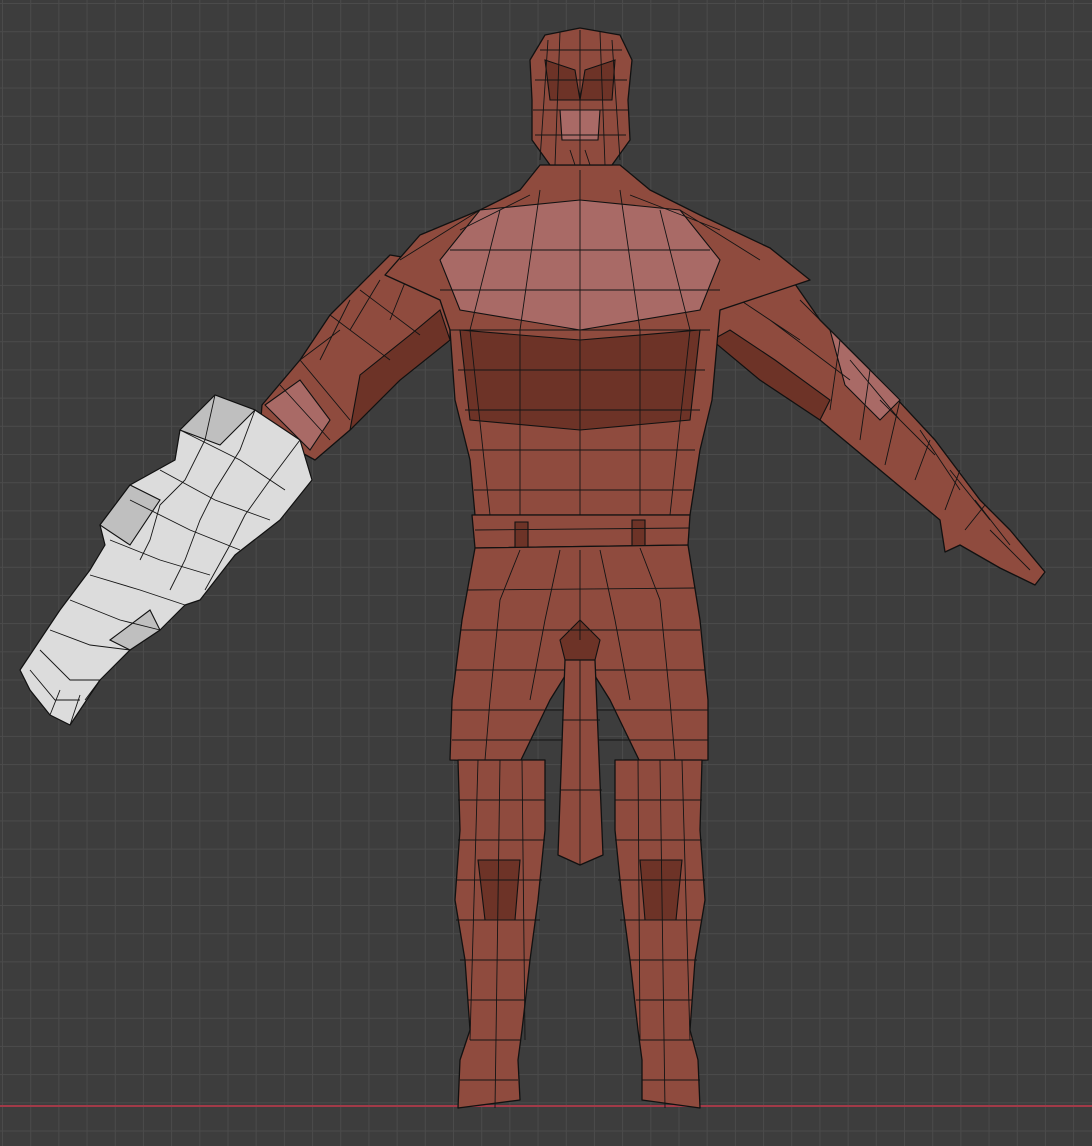 The height and width of the screenshot is (1146, 1092). I want to click on leg-left-mesh, so click(660, 934).